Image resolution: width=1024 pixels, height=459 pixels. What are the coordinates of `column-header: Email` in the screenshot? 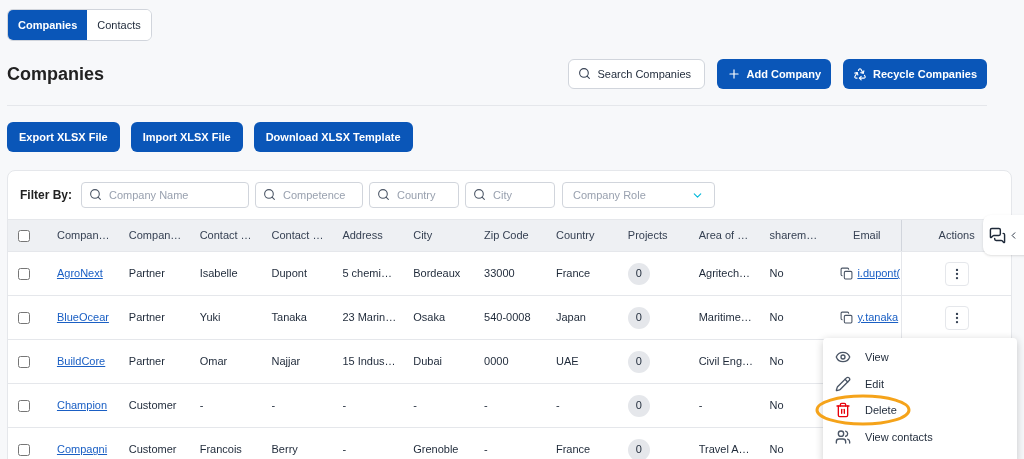 It's located at (867, 235).